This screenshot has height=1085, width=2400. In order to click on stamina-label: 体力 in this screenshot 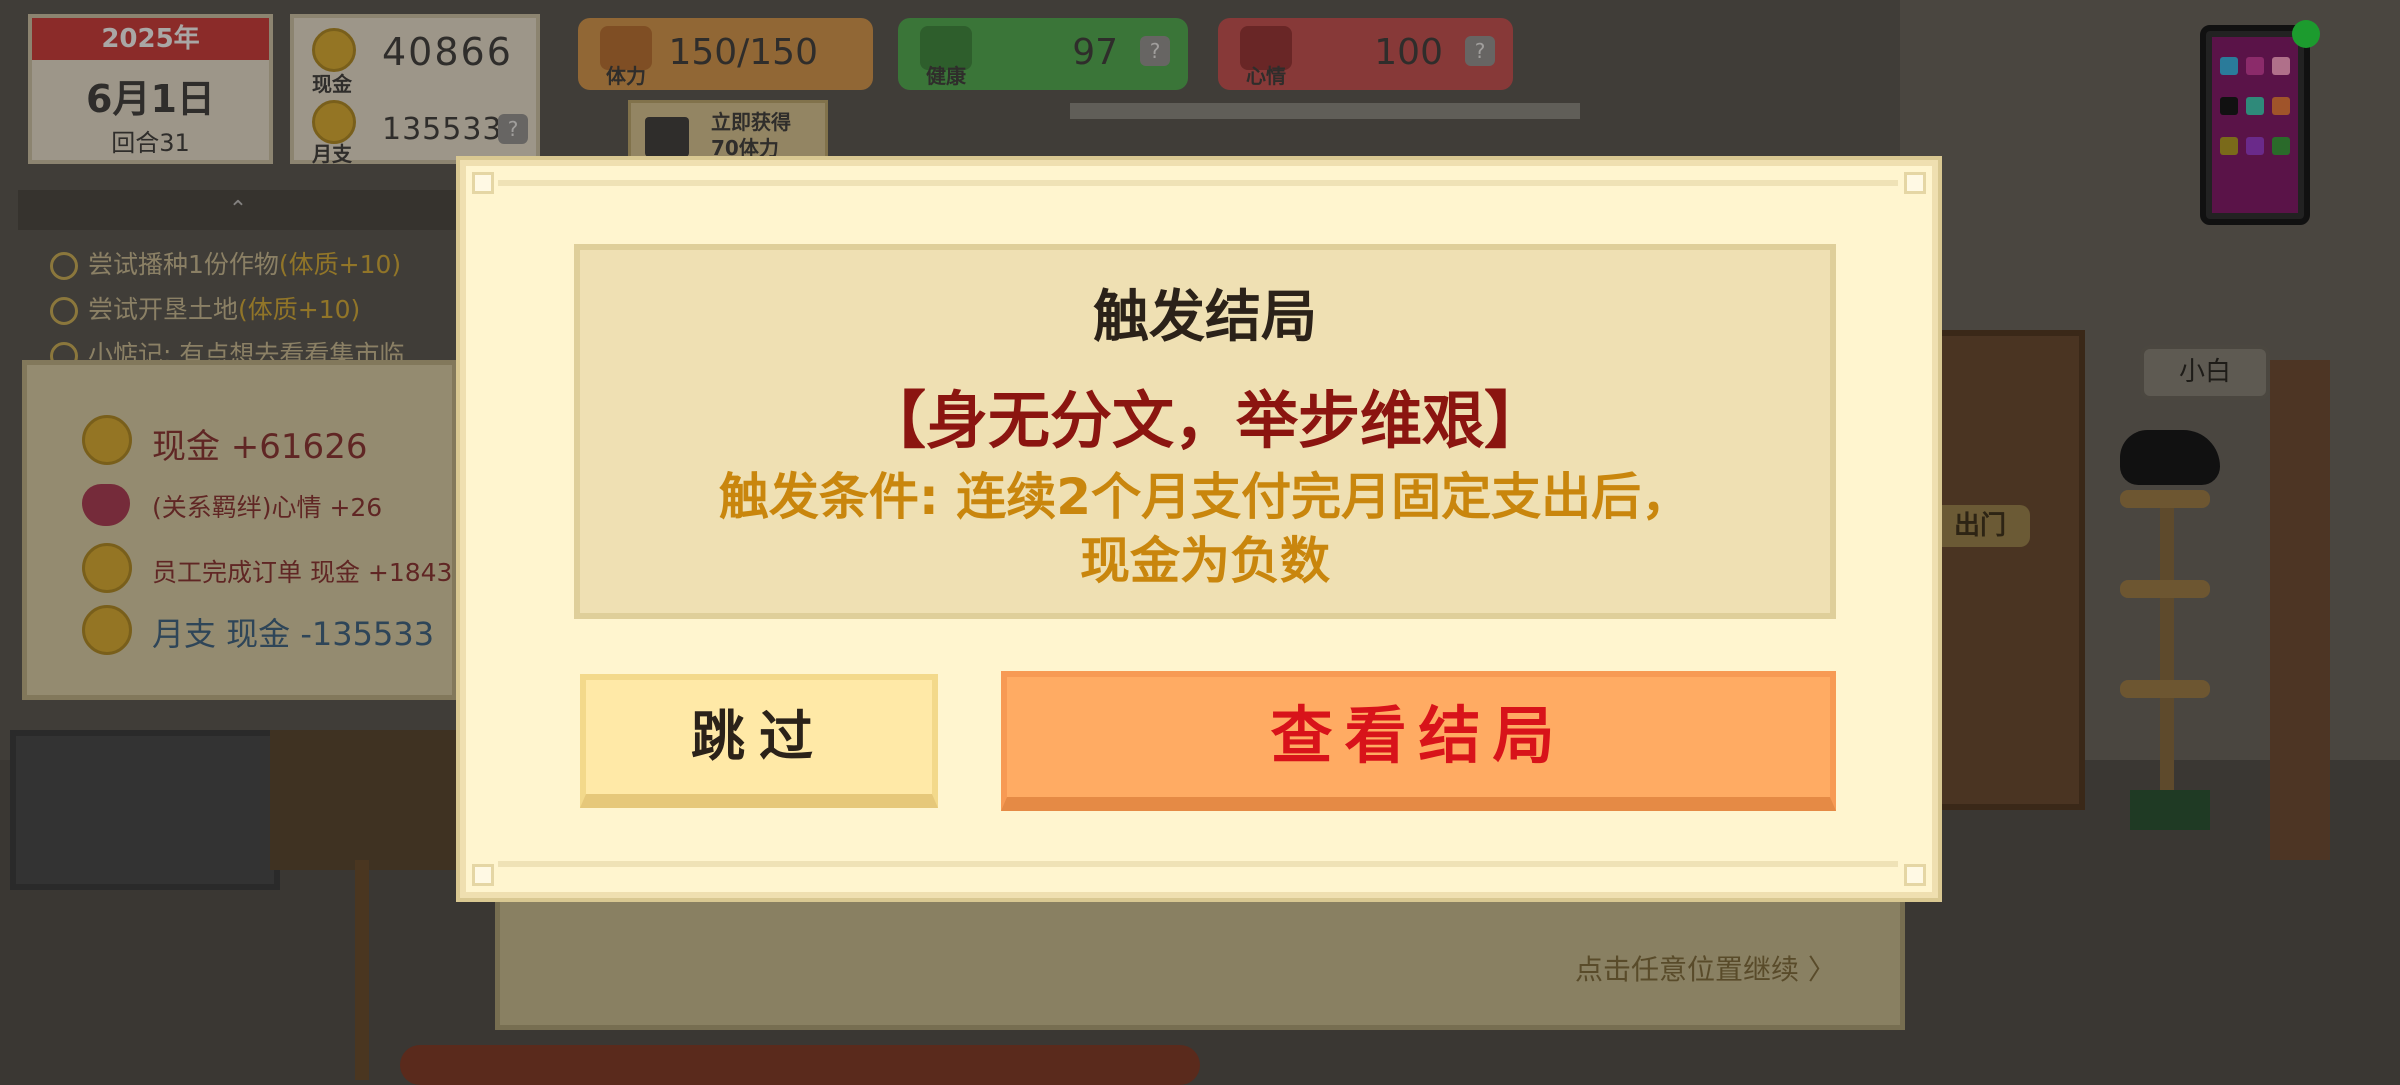, I will do `click(626, 76)`.